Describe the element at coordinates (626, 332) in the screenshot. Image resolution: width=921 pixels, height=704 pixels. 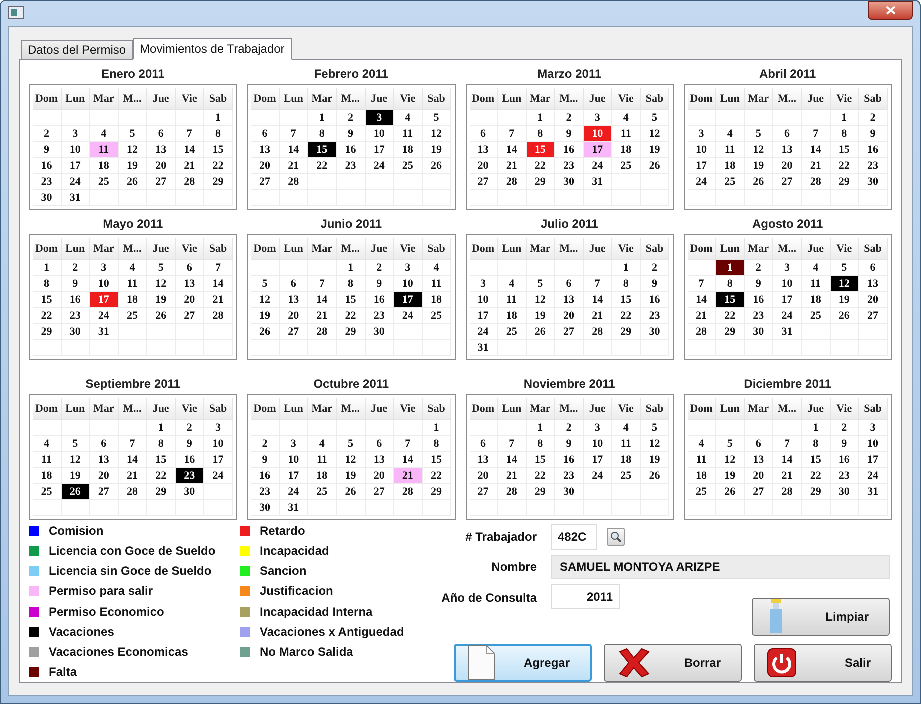
I see `day-cell: 29` at that location.